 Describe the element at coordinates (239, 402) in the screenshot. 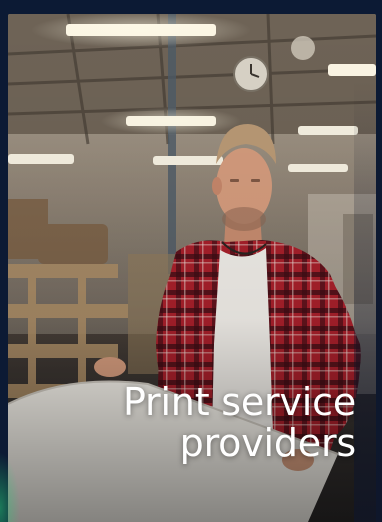

I see `card-title-line-1: Print service` at that location.